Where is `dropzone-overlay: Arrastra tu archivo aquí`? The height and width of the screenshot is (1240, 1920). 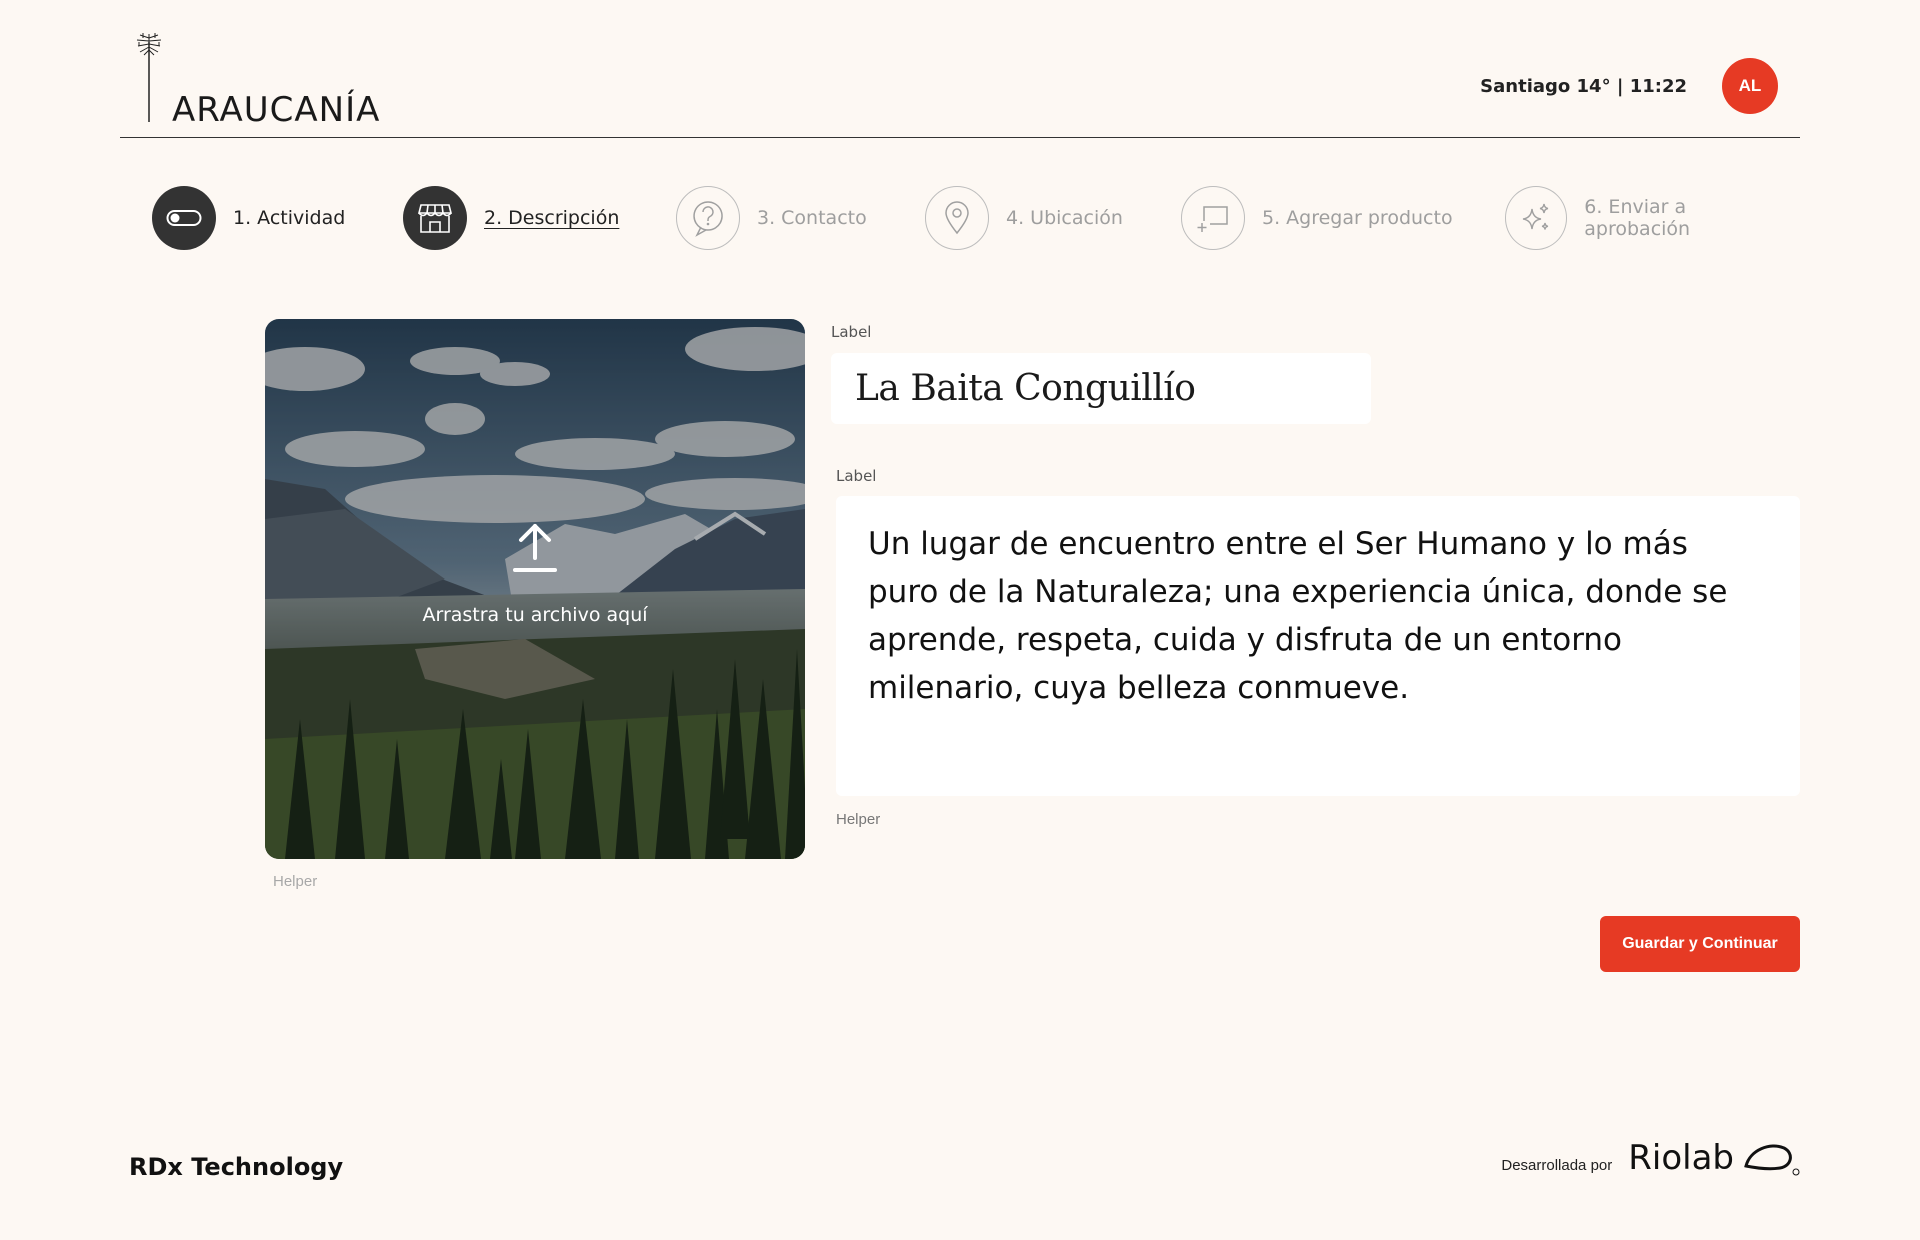
dropzone-overlay: Arrastra tu archivo aquí is located at coordinates (535, 589).